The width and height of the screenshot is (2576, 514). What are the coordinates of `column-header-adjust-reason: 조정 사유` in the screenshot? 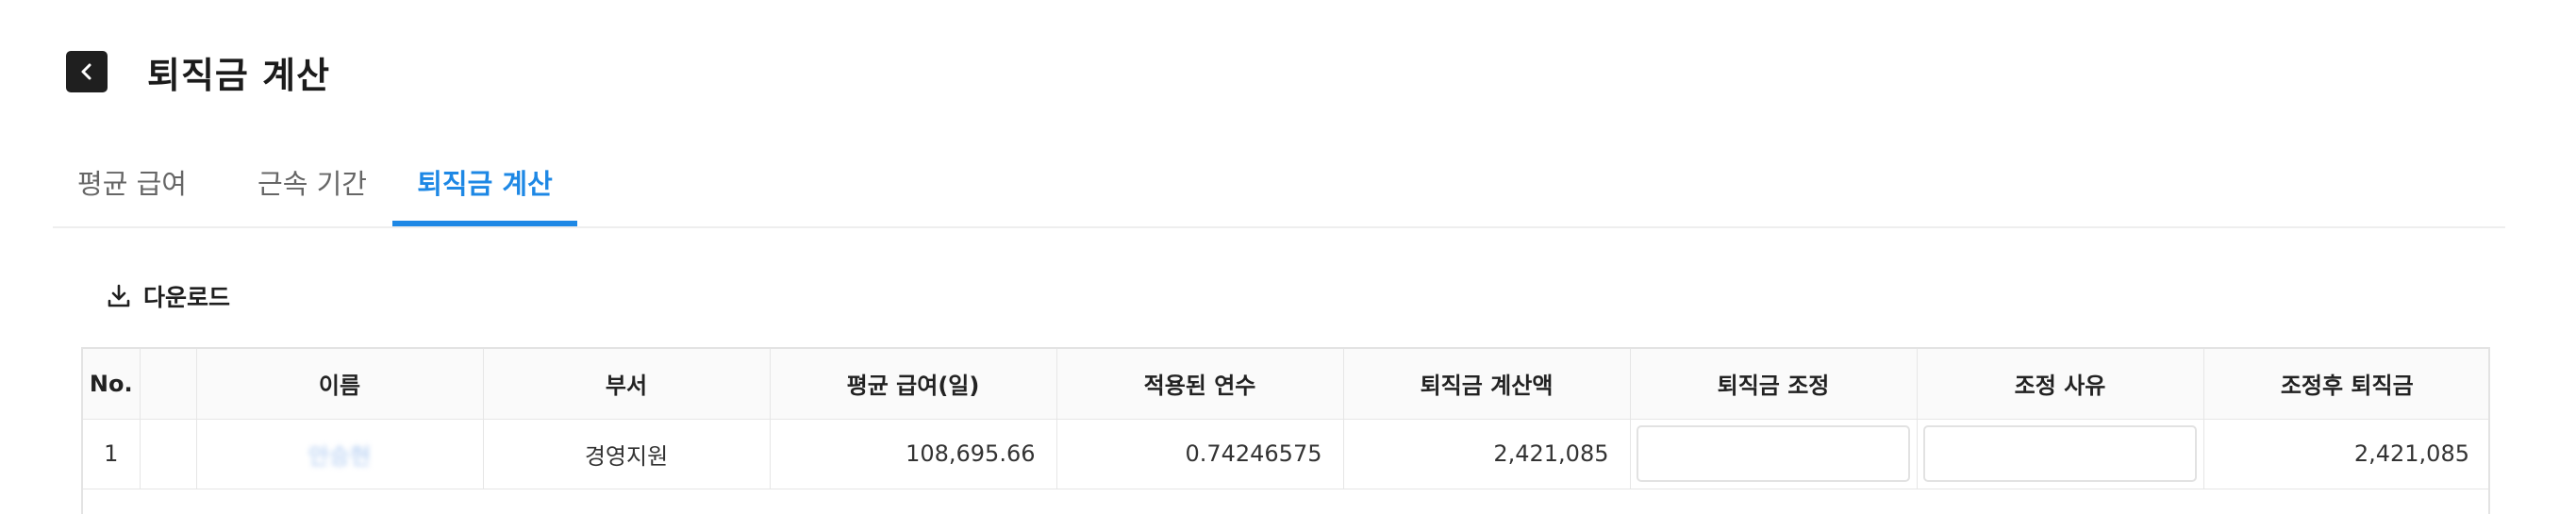 It's located at (2061, 384).